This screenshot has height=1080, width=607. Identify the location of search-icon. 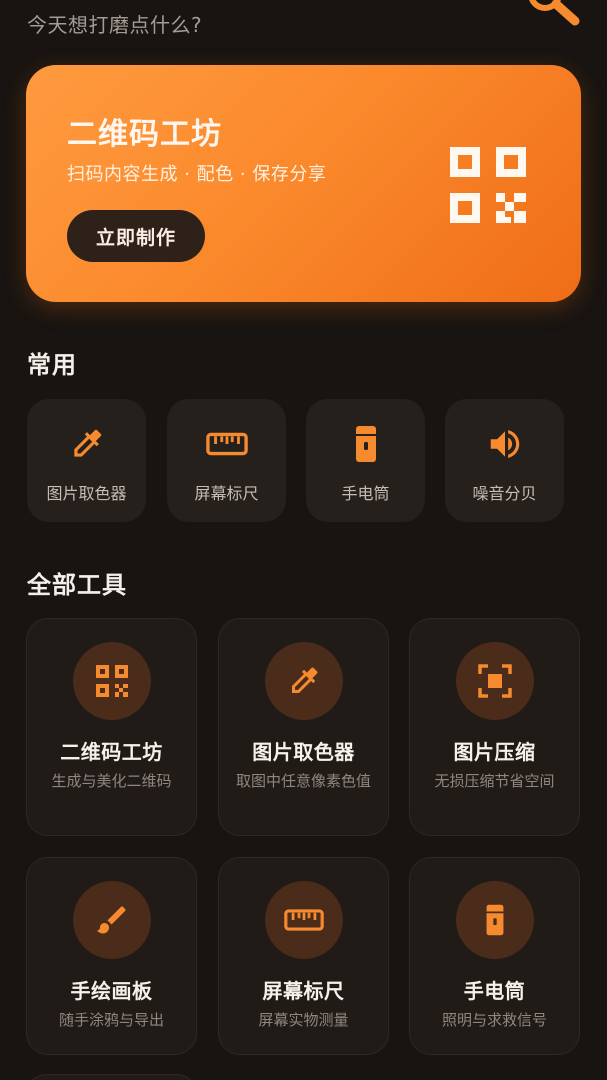
(554, 13).